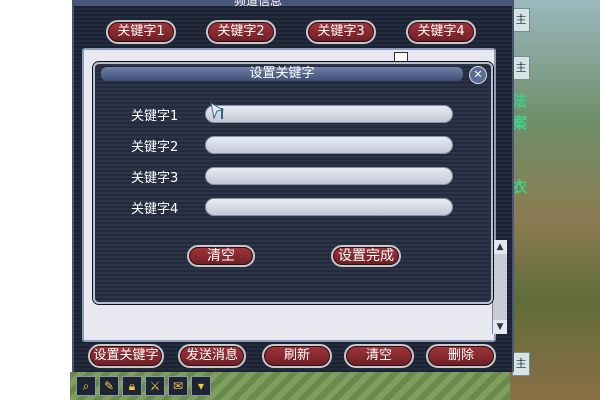  I want to click on scene-text: 法, so click(520, 101).